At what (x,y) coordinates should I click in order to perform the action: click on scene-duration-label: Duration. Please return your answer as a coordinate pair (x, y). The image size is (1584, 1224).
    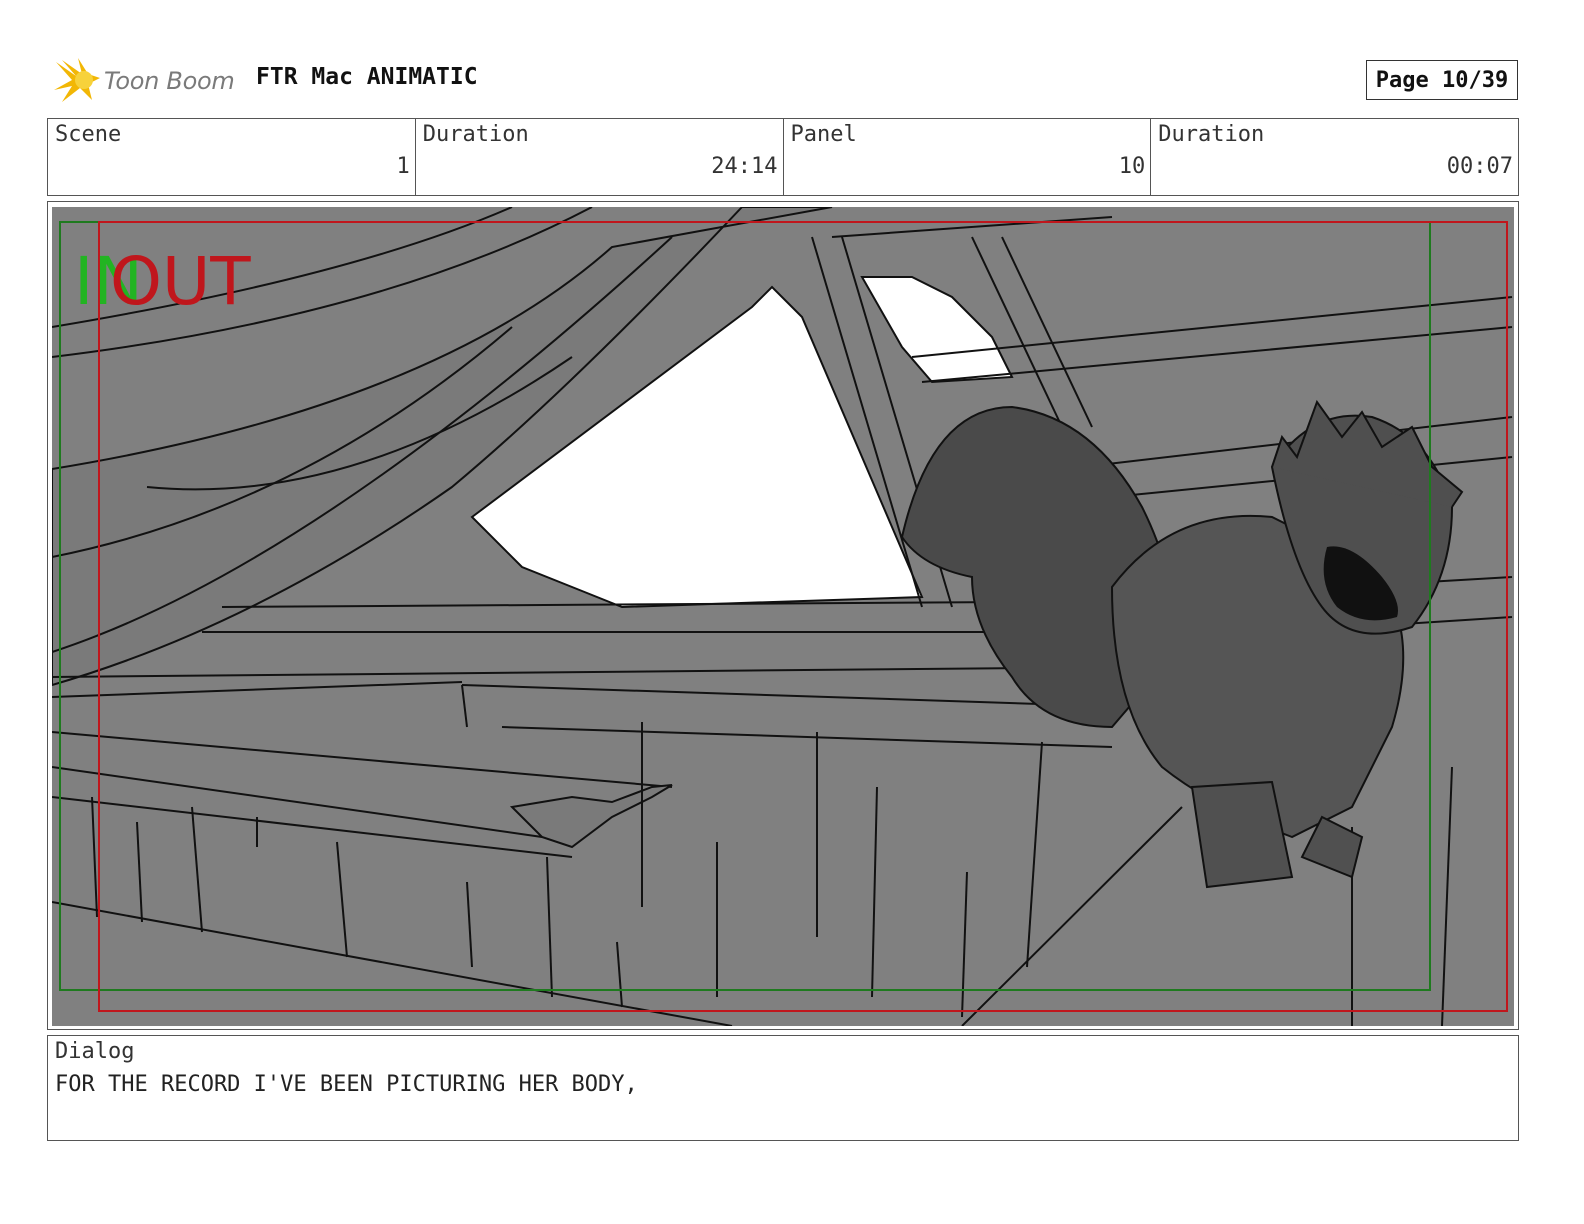
    Looking at the image, I should click on (475, 134).